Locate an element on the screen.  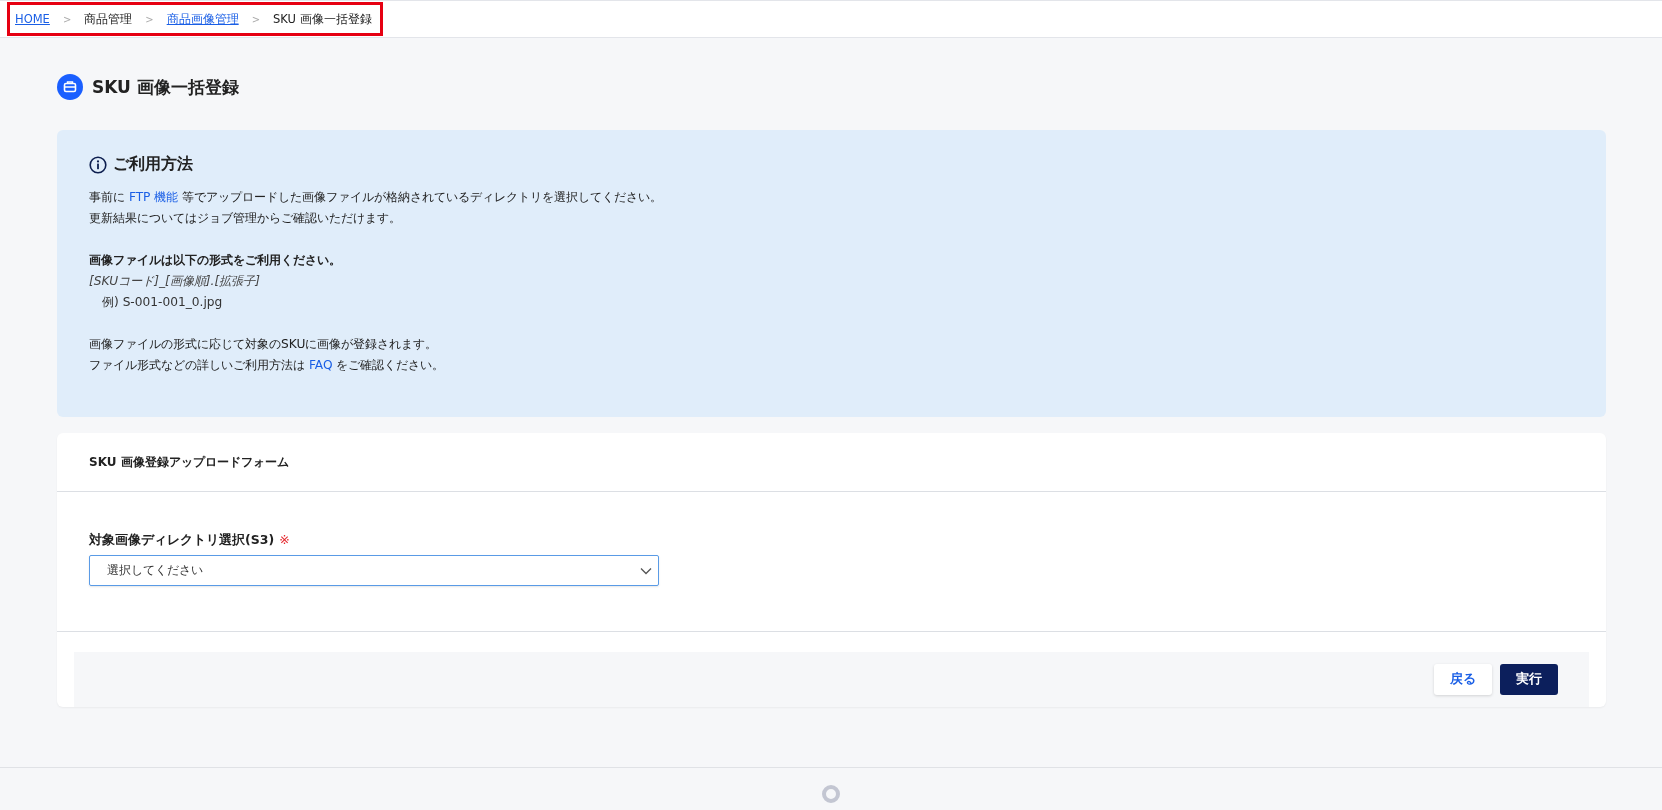
instruction-text: 事前に FTP 機能 等でアップロードした画像ファイルが格納されているディレクトリを選択してください。 is located at coordinates (376, 197).